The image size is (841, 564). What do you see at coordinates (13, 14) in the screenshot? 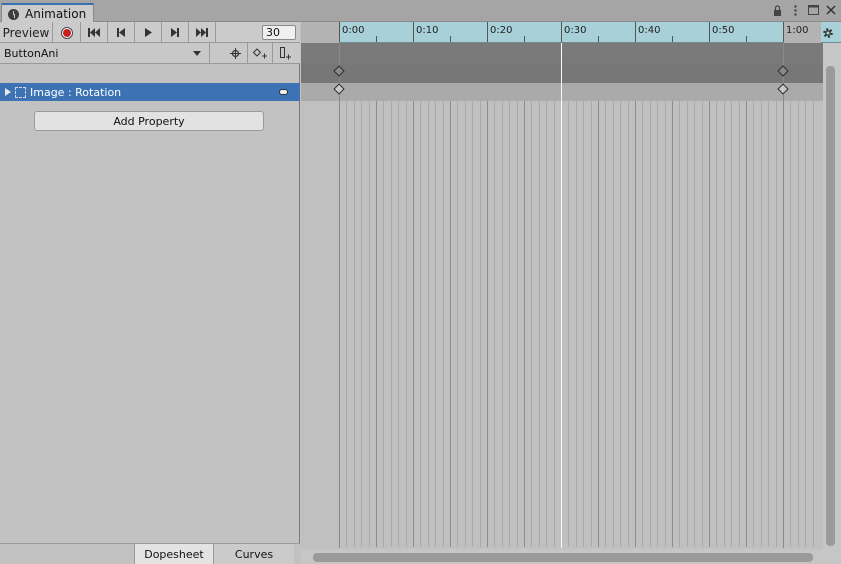
I see `clock-icon` at bounding box center [13, 14].